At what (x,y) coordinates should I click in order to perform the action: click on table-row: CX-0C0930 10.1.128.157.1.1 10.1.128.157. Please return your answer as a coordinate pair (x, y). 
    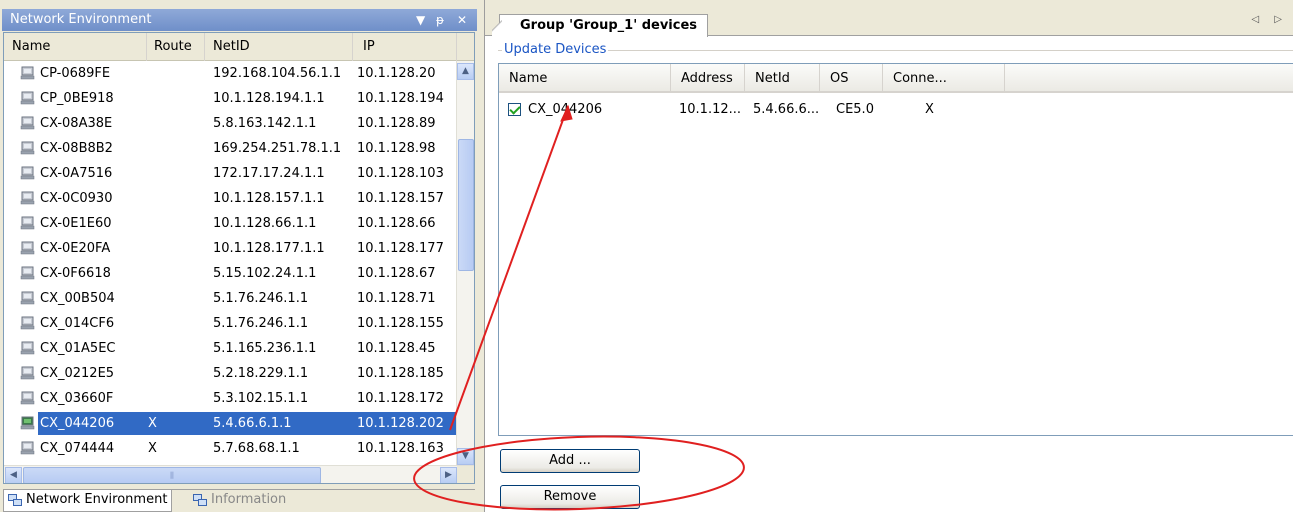
    Looking at the image, I should click on (230, 198).